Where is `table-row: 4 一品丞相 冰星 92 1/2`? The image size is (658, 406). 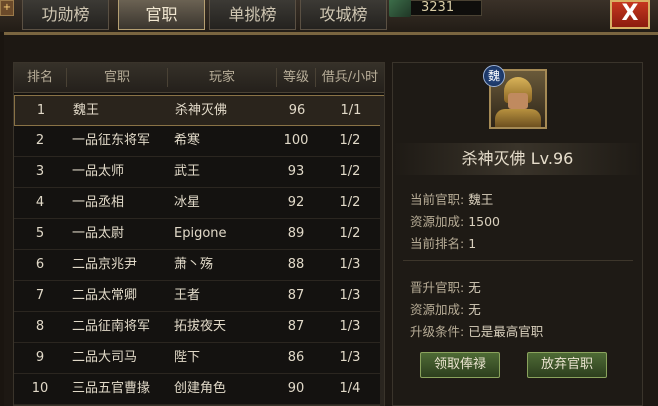
table-row: 4 一品丞相 冰星 92 1/2 is located at coordinates (199, 203).